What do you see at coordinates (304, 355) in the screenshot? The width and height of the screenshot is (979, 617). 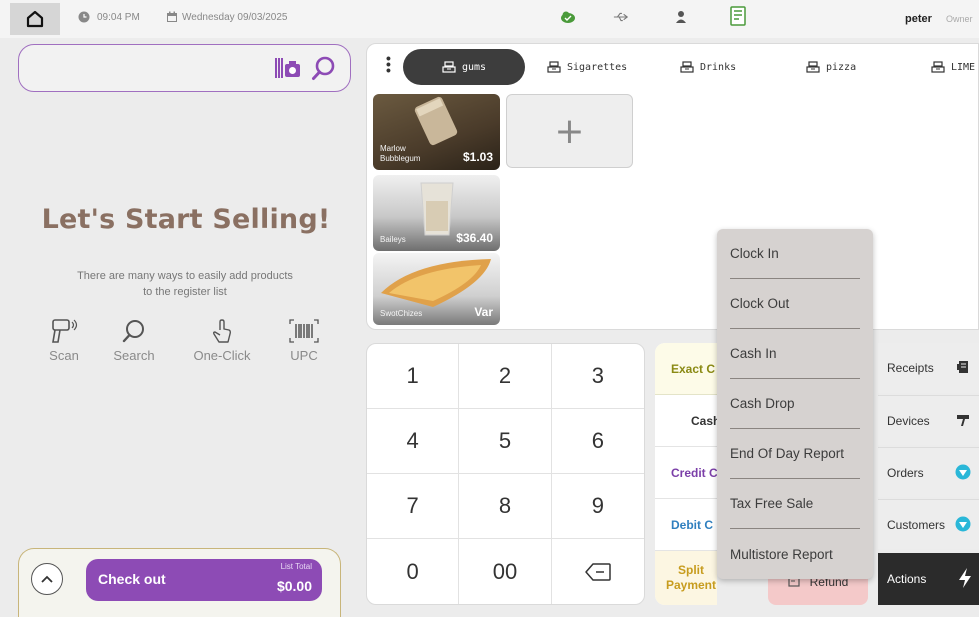 I see `method-upc-label: UPC` at bounding box center [304, 355].